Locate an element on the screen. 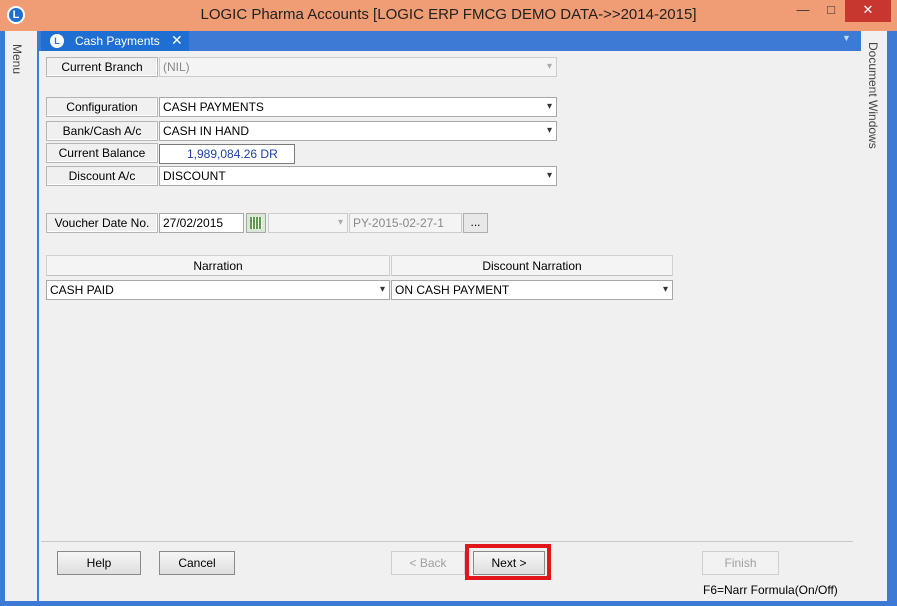  bank-cash-label: Bank/Cash A/c is located at coordinates (102, 131).